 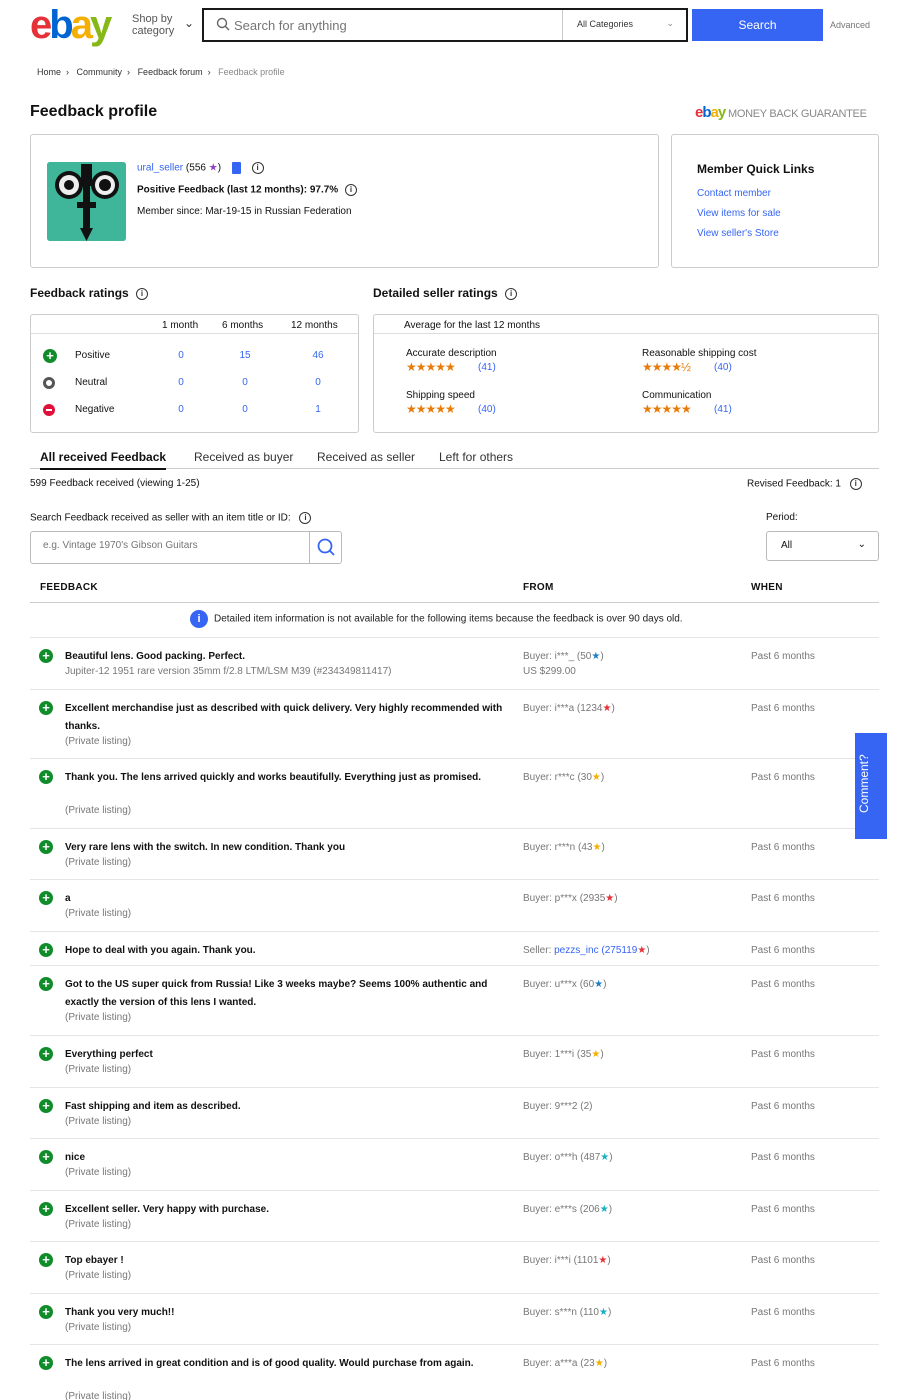 What do you see at coordinates (180, 325) in the screenshot?
I see `header-1-month: 1 month` at bounding box center [180, 325].